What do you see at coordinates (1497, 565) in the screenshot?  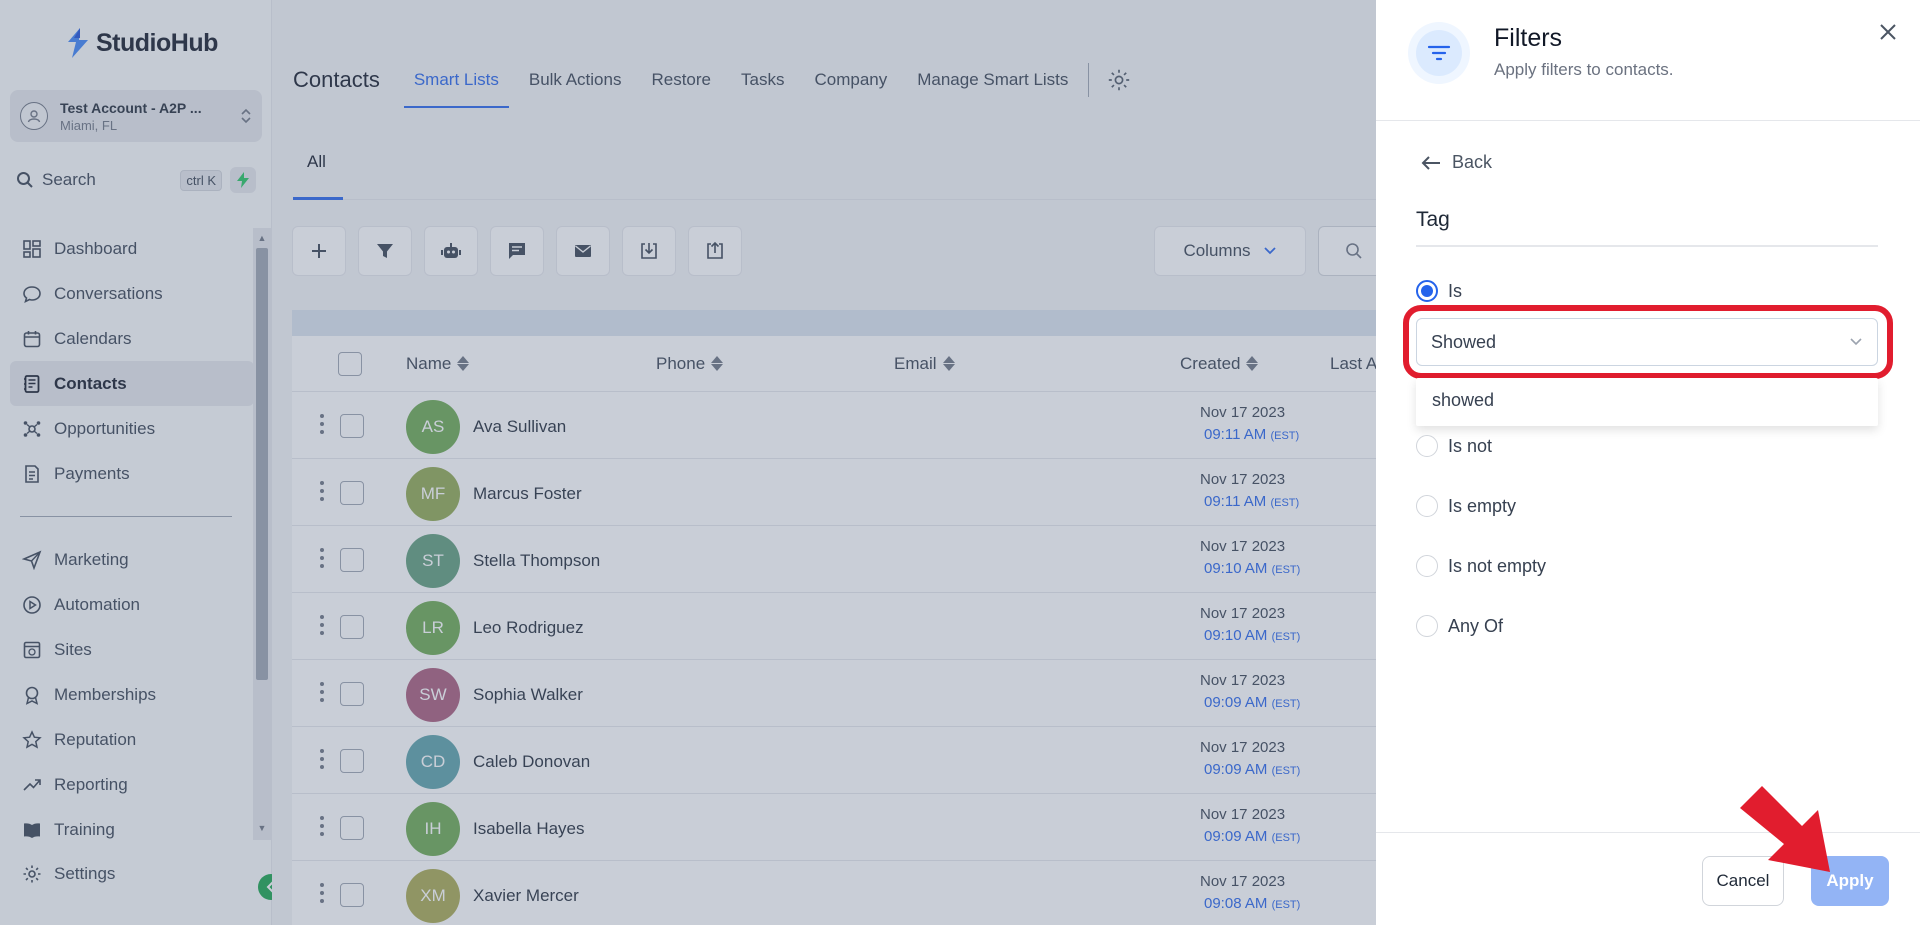 I see `radio-label: Is not empty` at bounding box center [1497, 565].